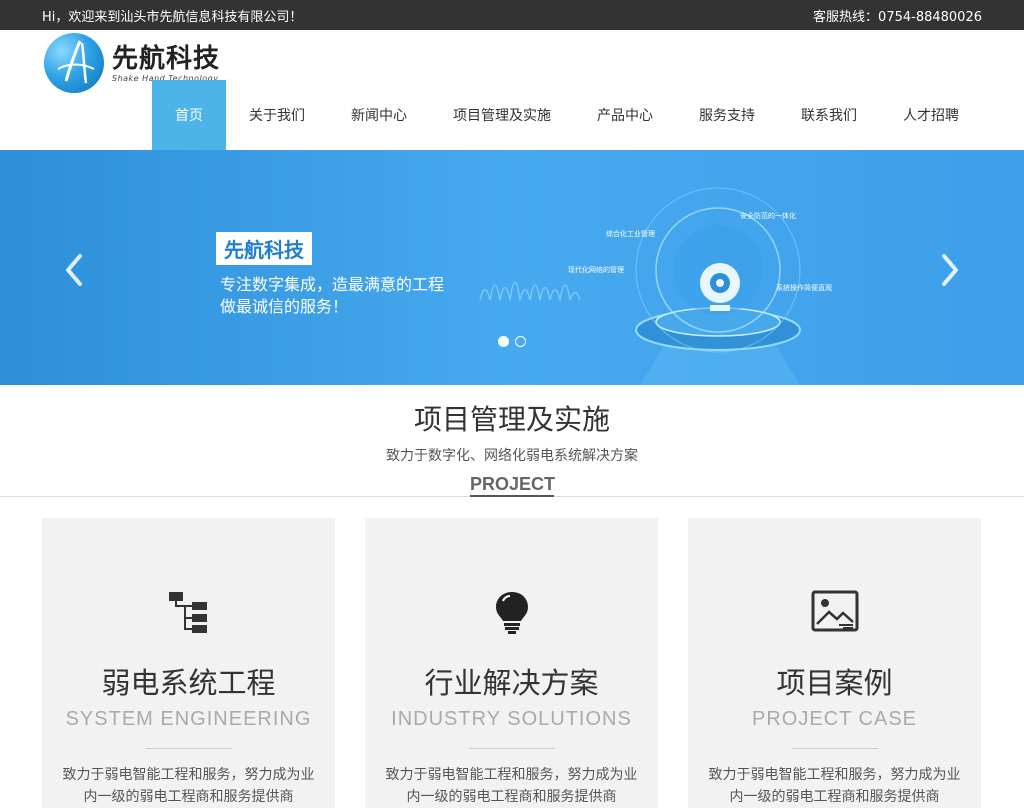 The height and width of the screenshot is (808, 1024). Describe the element at coordinates (512, 485) in the screenshot. I see `section-en-label: PROJECT` at that location.